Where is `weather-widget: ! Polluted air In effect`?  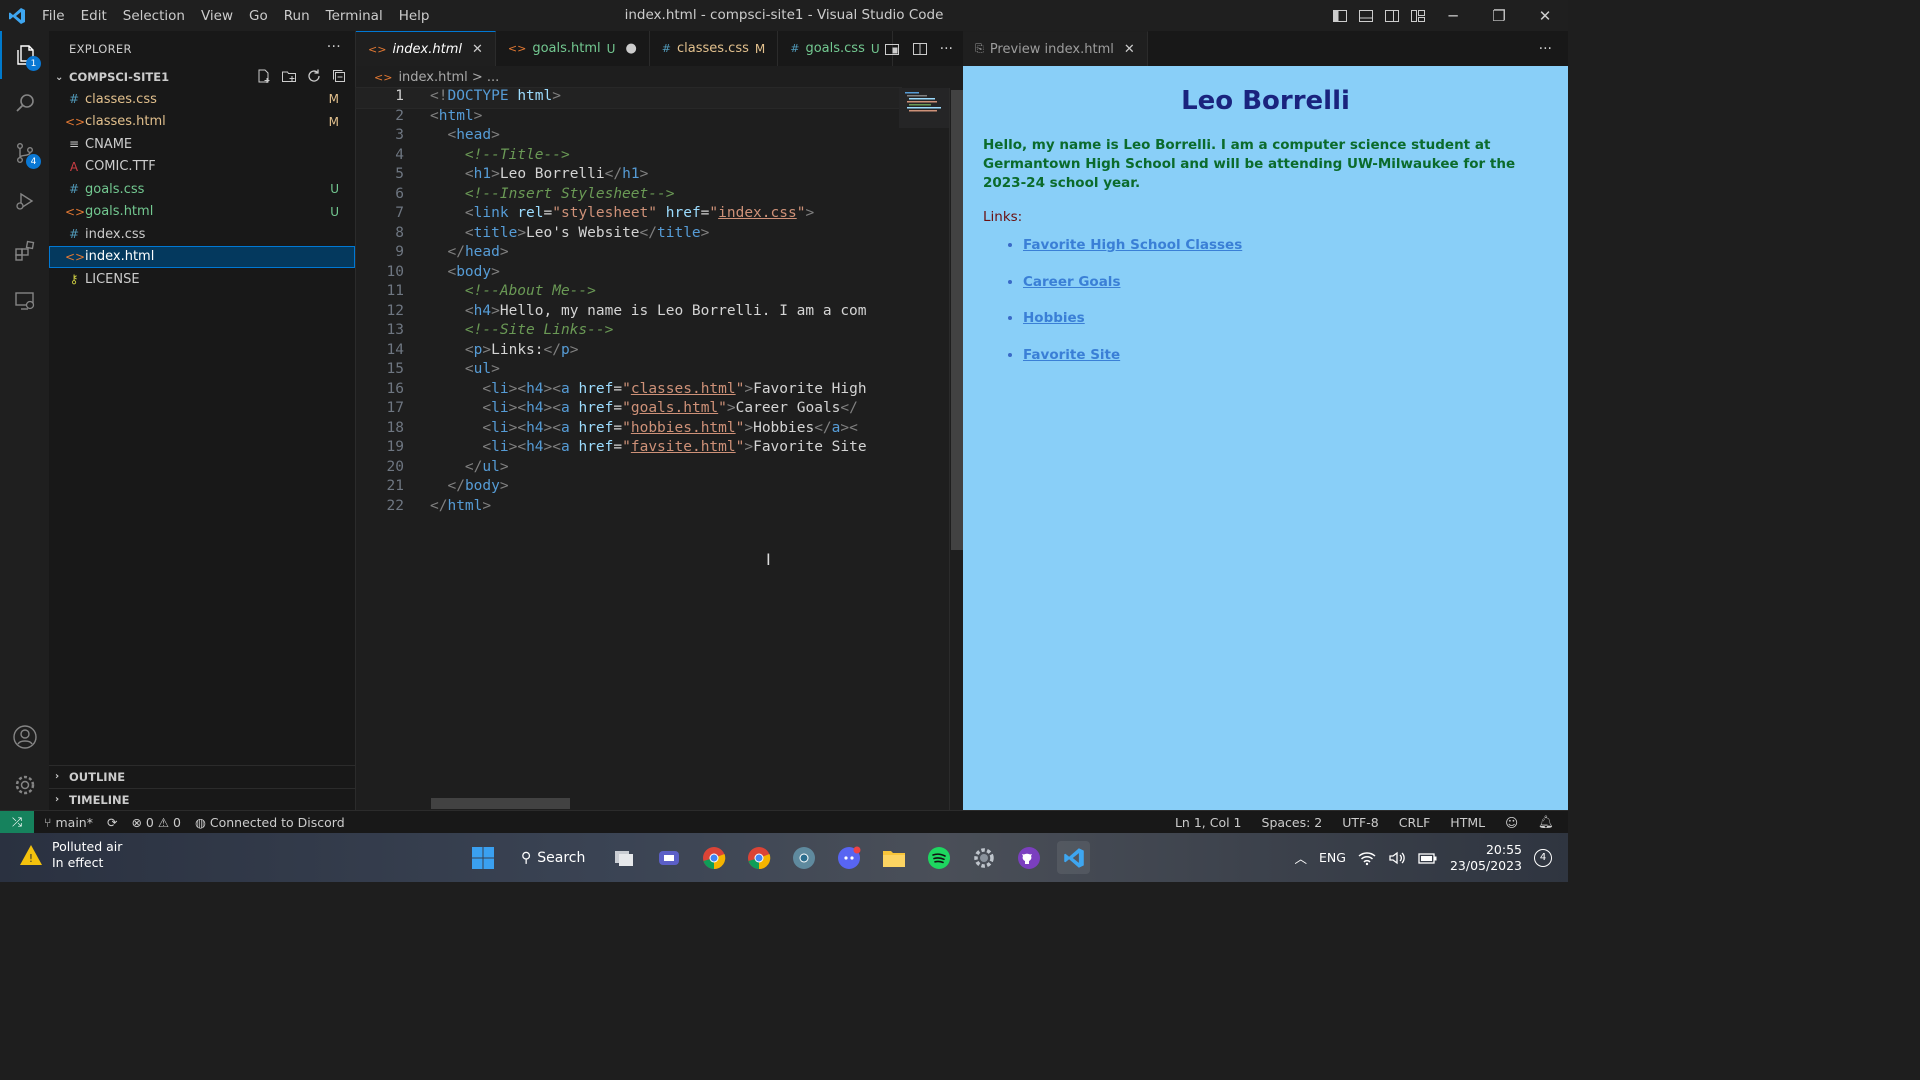 weather-widget: ! Polluted air In effect is located at coordinates (70, 855).